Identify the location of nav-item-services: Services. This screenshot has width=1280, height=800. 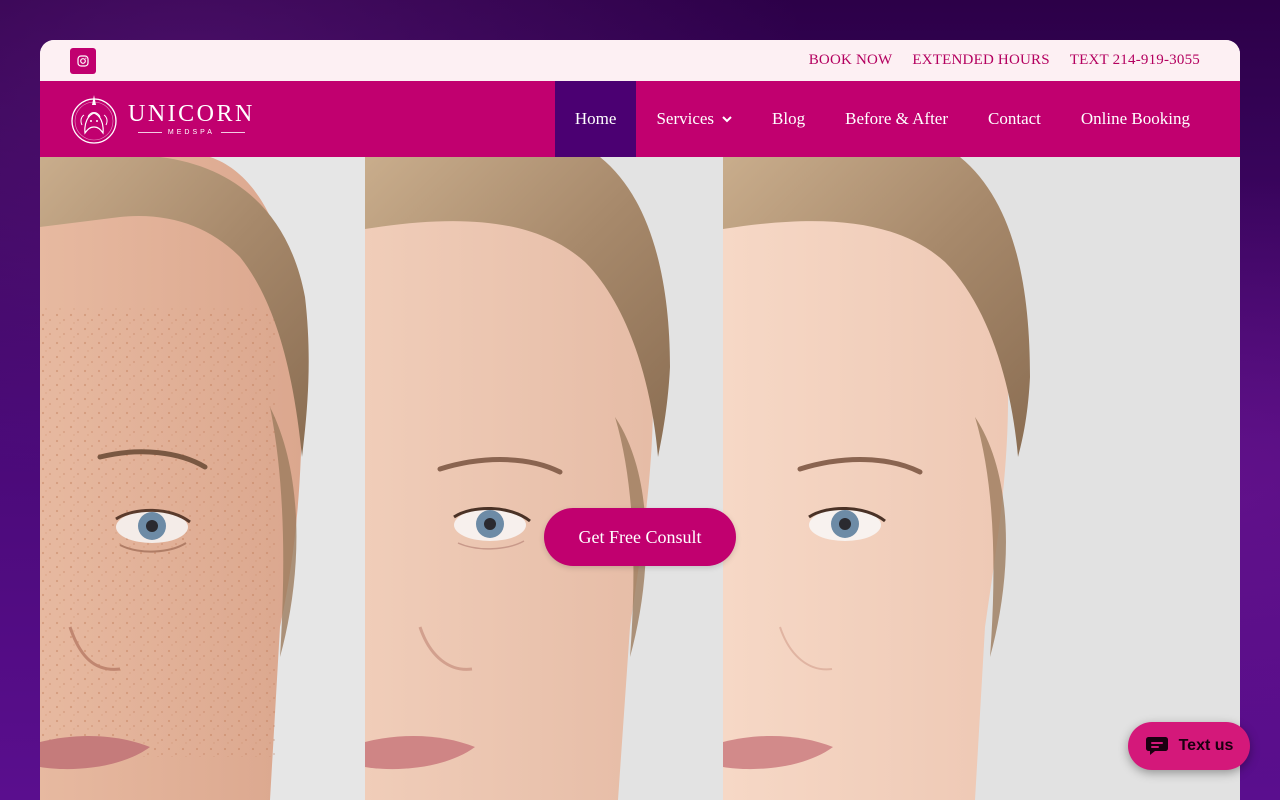
(694, 119).